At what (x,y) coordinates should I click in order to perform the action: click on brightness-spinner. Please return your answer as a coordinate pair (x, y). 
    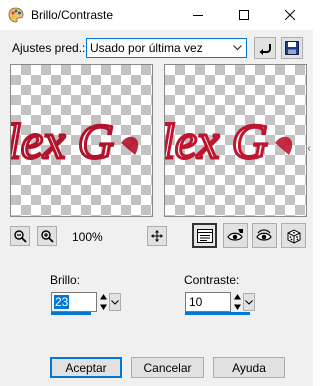
    Looking at the image, I should click on (103, 302).